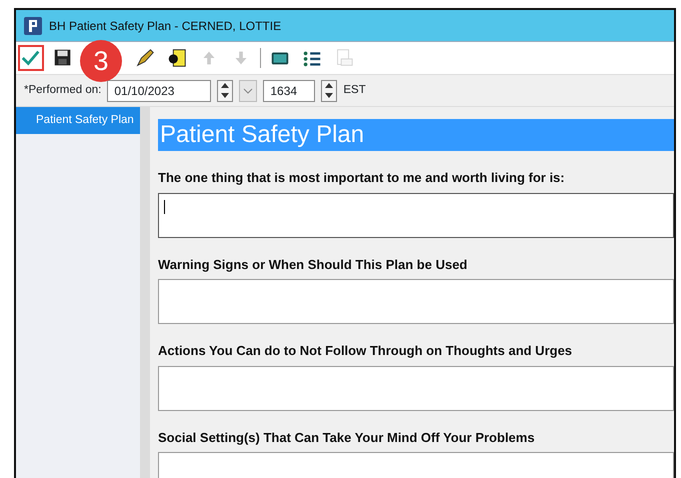 The height and width of the screenshot is (478, 681). Describe the element at coordinates (289, 91) in the screenshot. I see `time-field: 1634` at that location.